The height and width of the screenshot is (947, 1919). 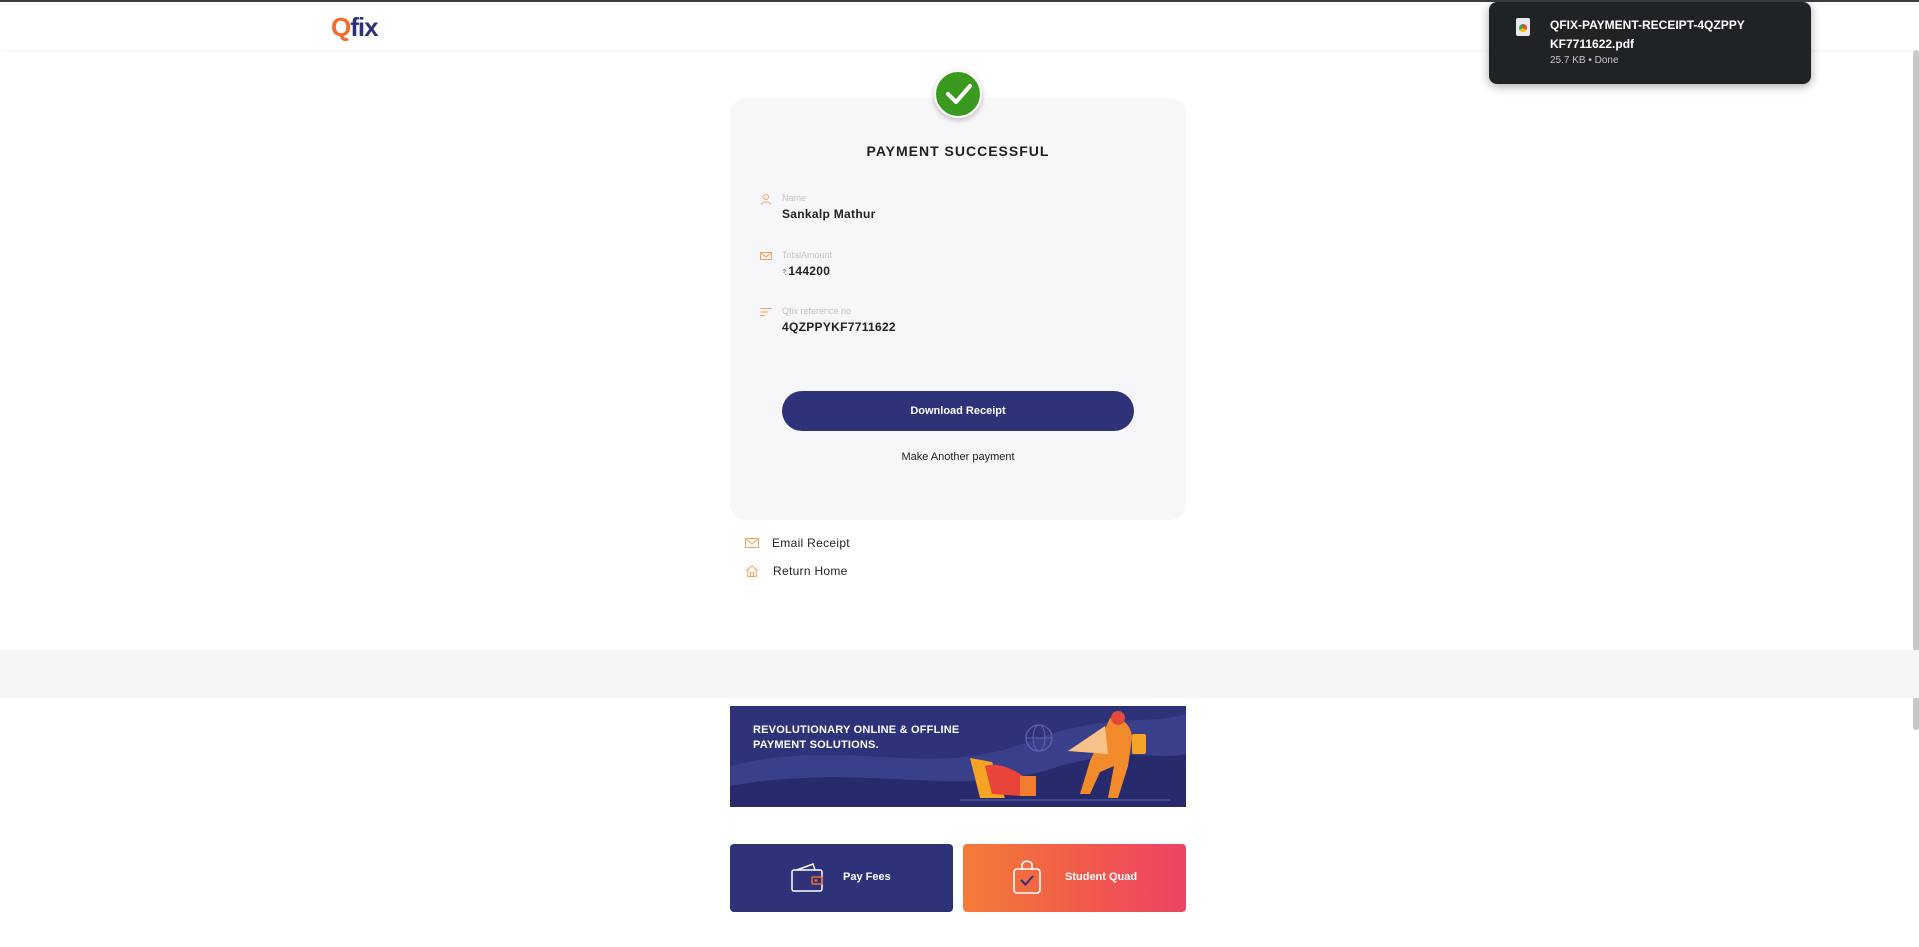 What do you see at coordinates (766, 199) in the screenshot?
I see `user-icon` at bounding box center [766, 199].